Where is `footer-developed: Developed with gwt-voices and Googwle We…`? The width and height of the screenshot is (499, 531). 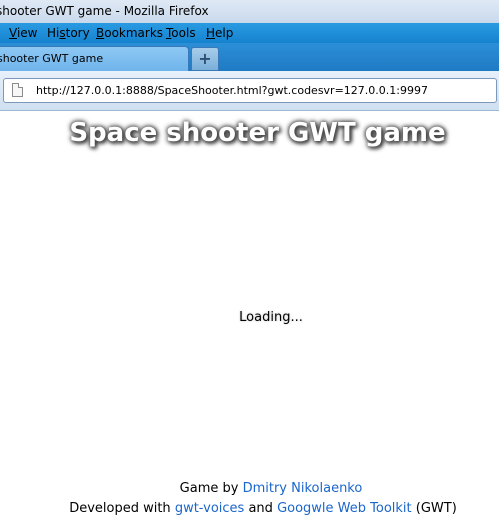
footer-developed: Developed with gwt-voices and Googwle We… is located at coordinates (249, 508).